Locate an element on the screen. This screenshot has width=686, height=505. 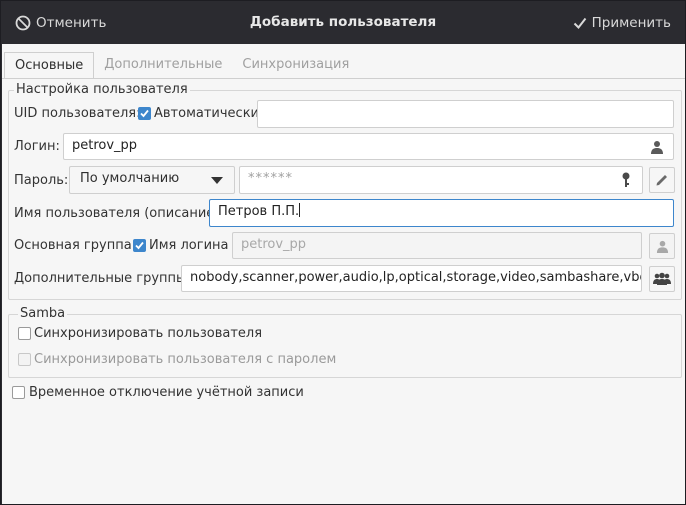
primary-group-button is located at coordinates (662, 246).